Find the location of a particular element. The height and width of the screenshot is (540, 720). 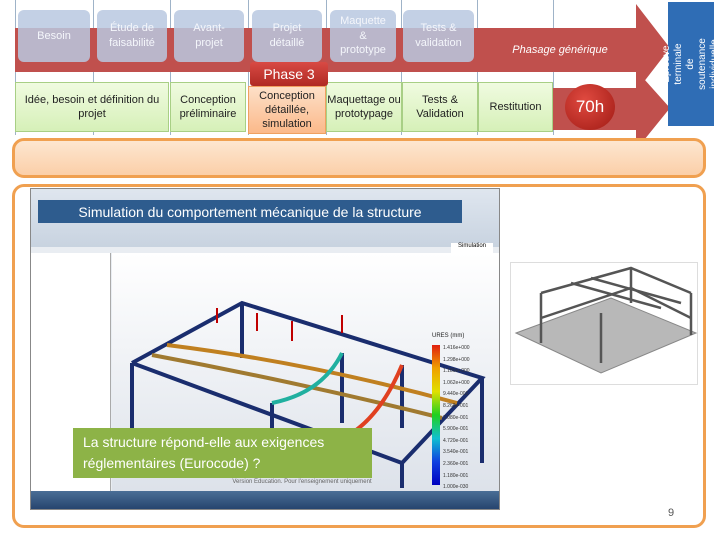

legend-colorbar is located at coordinates (436, 415).